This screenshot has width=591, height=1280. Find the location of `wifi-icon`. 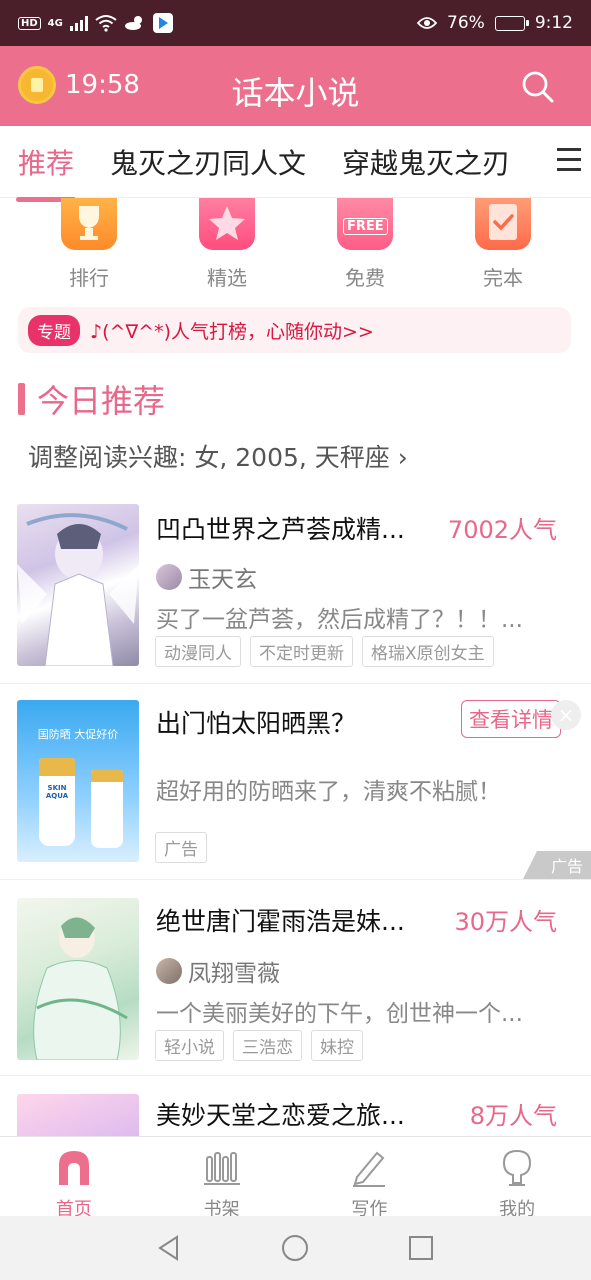

wifi-icon is located at coordinates (106, 23).